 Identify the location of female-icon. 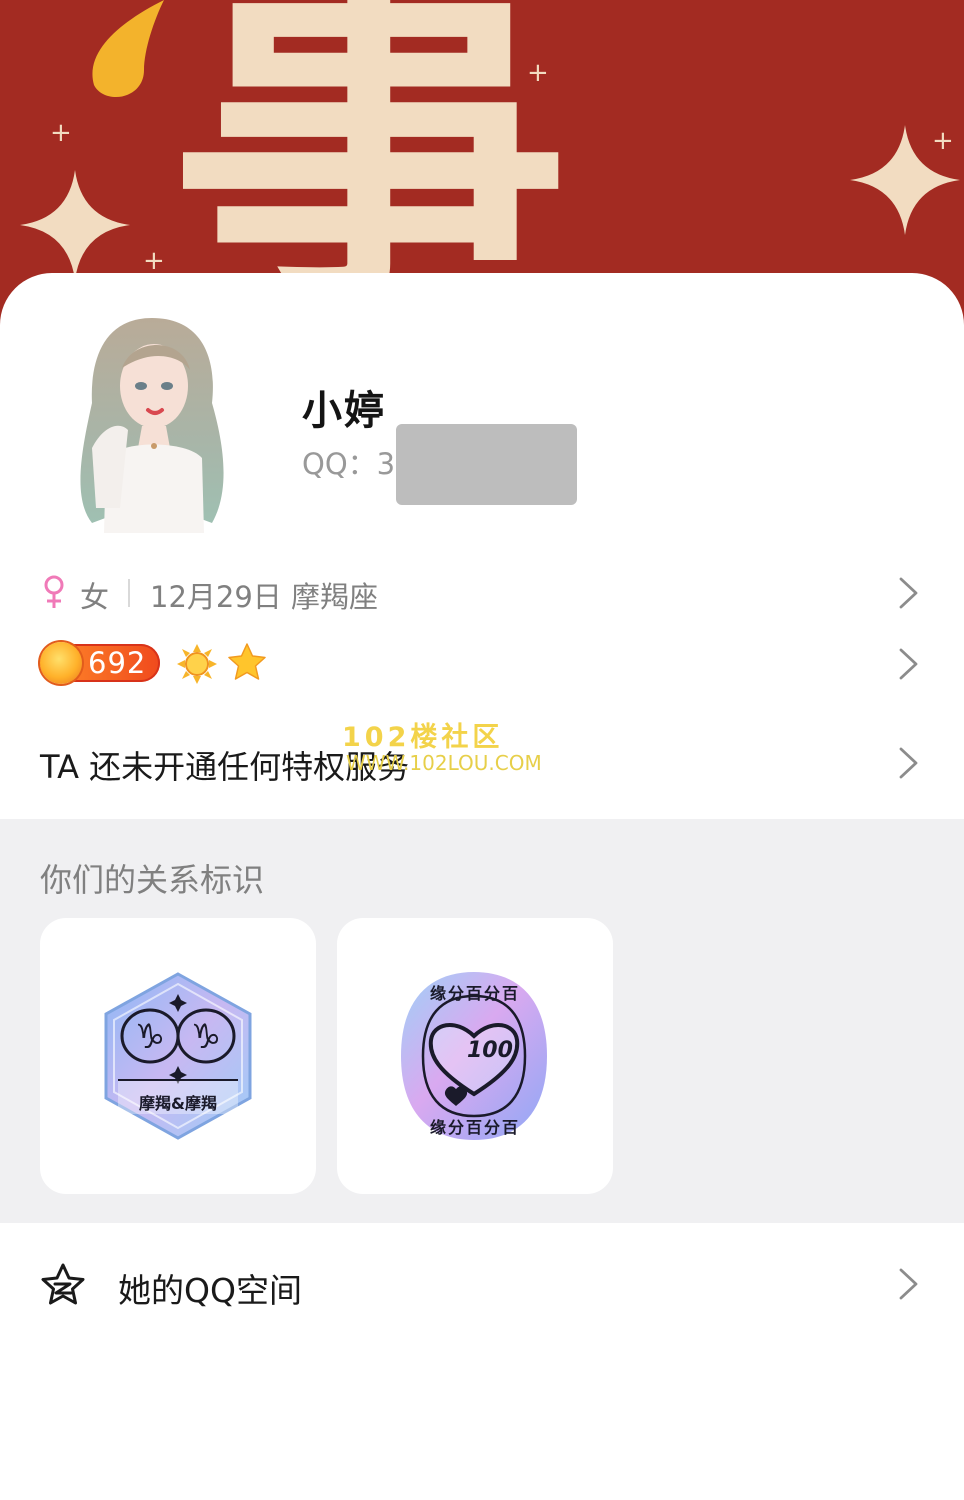
(54, 591).